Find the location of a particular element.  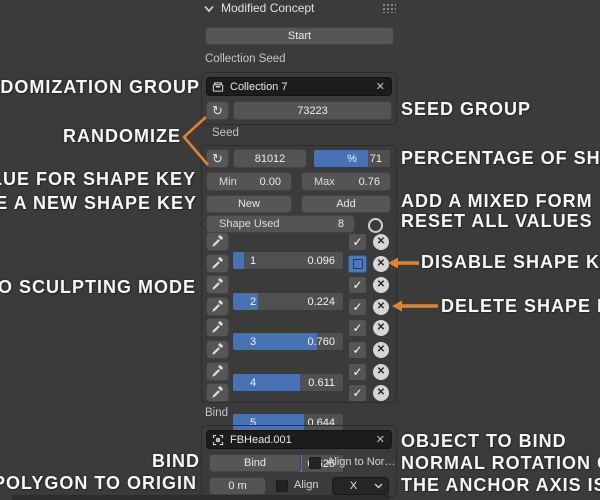

shape-key-index: 2 is located at coordinates (253, 301).